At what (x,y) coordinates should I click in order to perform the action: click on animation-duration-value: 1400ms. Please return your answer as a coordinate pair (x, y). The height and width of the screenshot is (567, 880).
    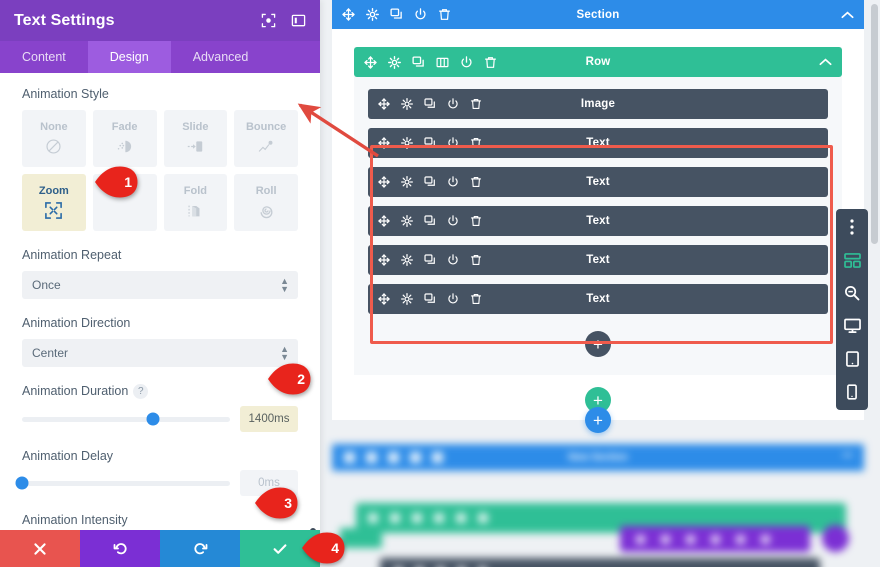
    Looking at the image, I should click on (269, 419).